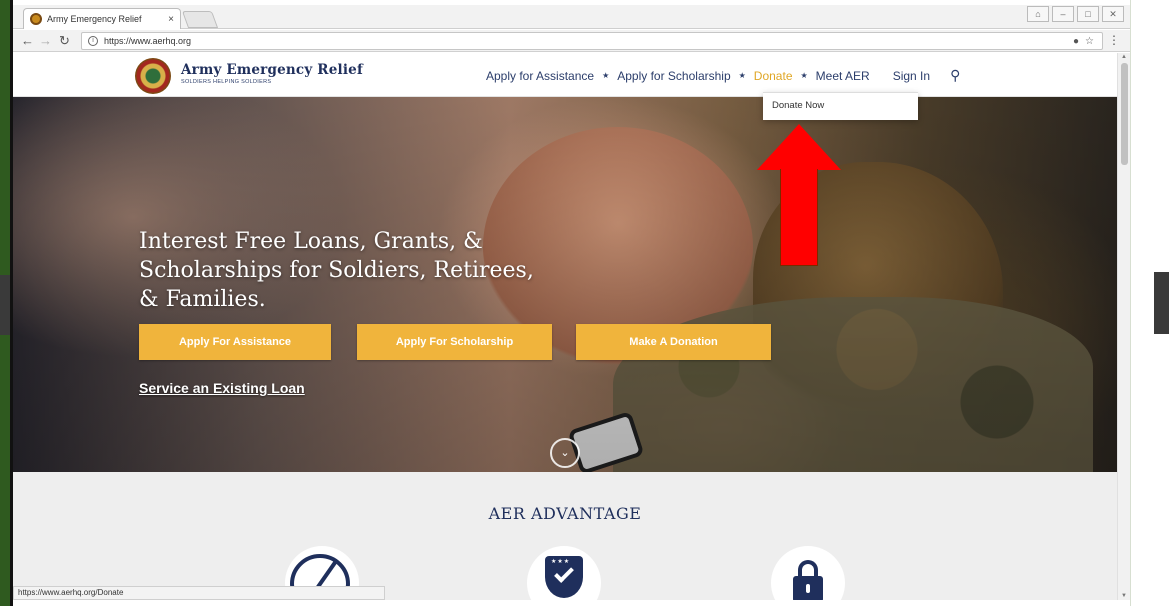  What do you see at coordinates (153, 76) in the screenshot?
I see `aer-logo-icon` at bounding box center [153, 76].